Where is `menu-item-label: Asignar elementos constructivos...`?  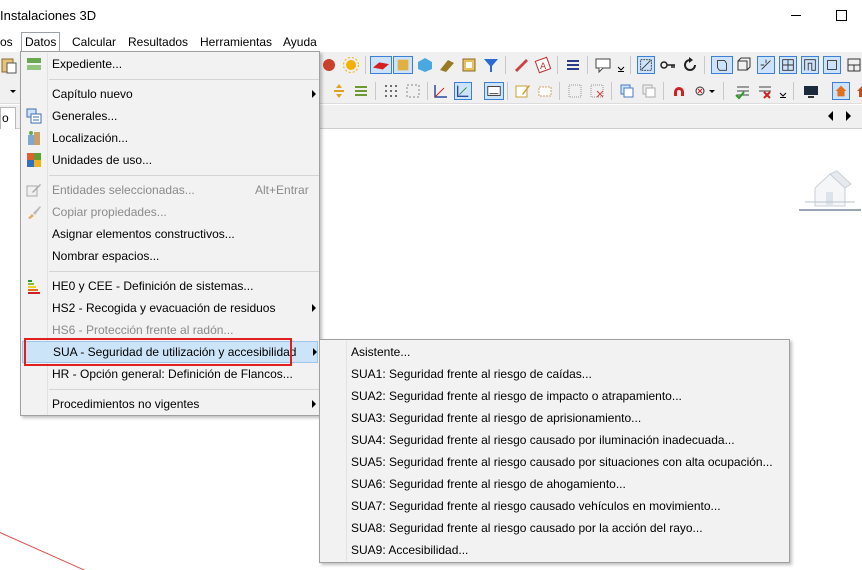 menu-item-label: Asignar elementos constructivos... is located at coordinates (143, 234).